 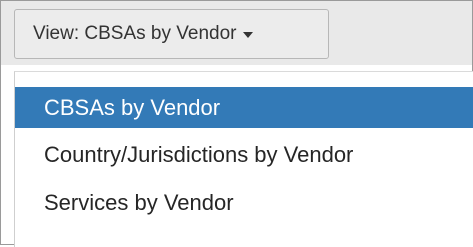 I want to click on caret-down-icon, so click(x=248, y=35).